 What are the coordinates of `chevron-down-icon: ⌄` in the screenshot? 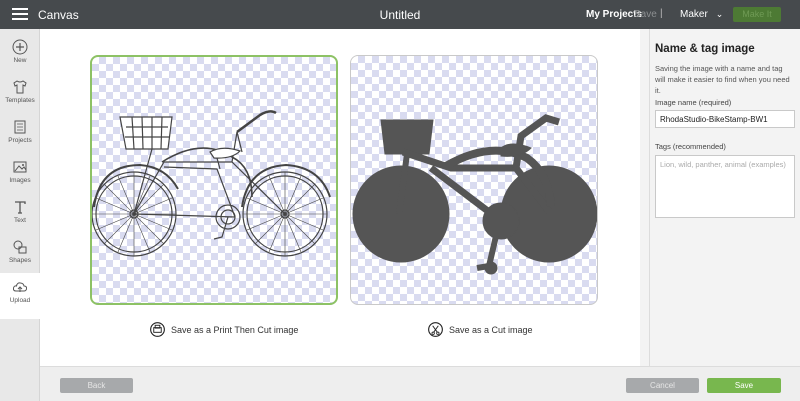 It's located at (719, 14).